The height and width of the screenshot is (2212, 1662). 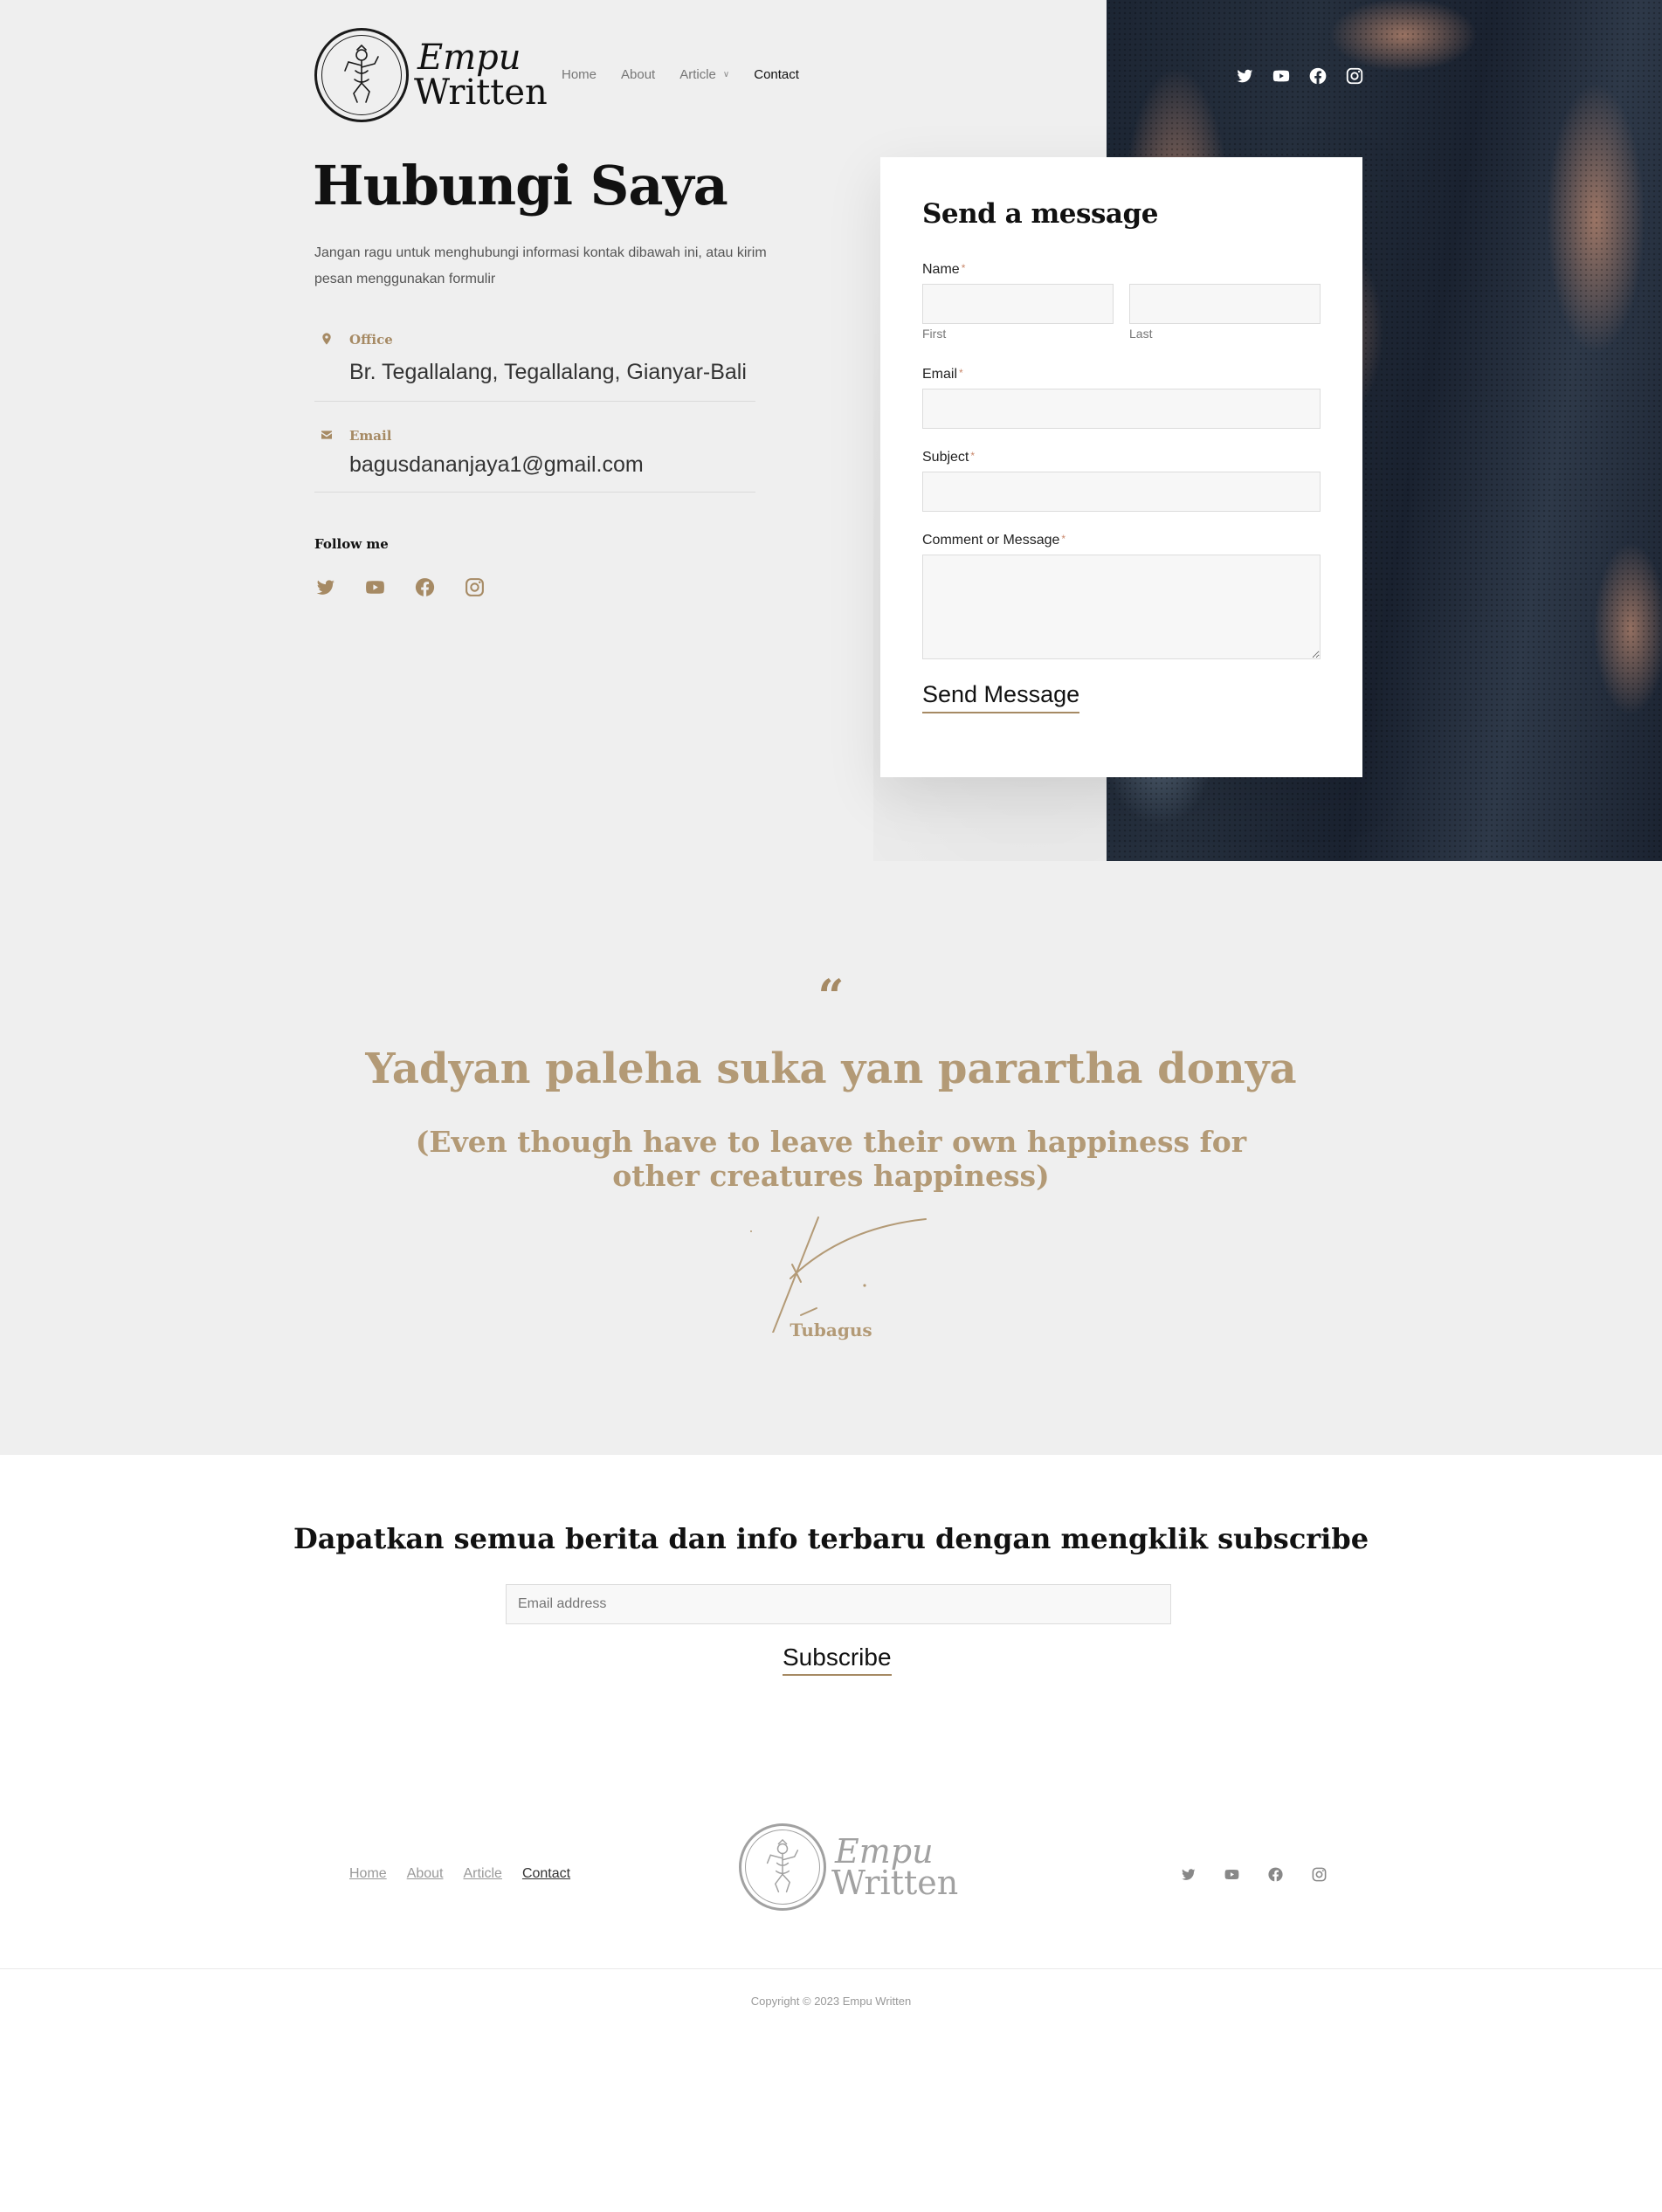 What do you see at coordinates (400, 587) in the screenshot?
I see `follow-social-links` at bounding box center [400, 587].